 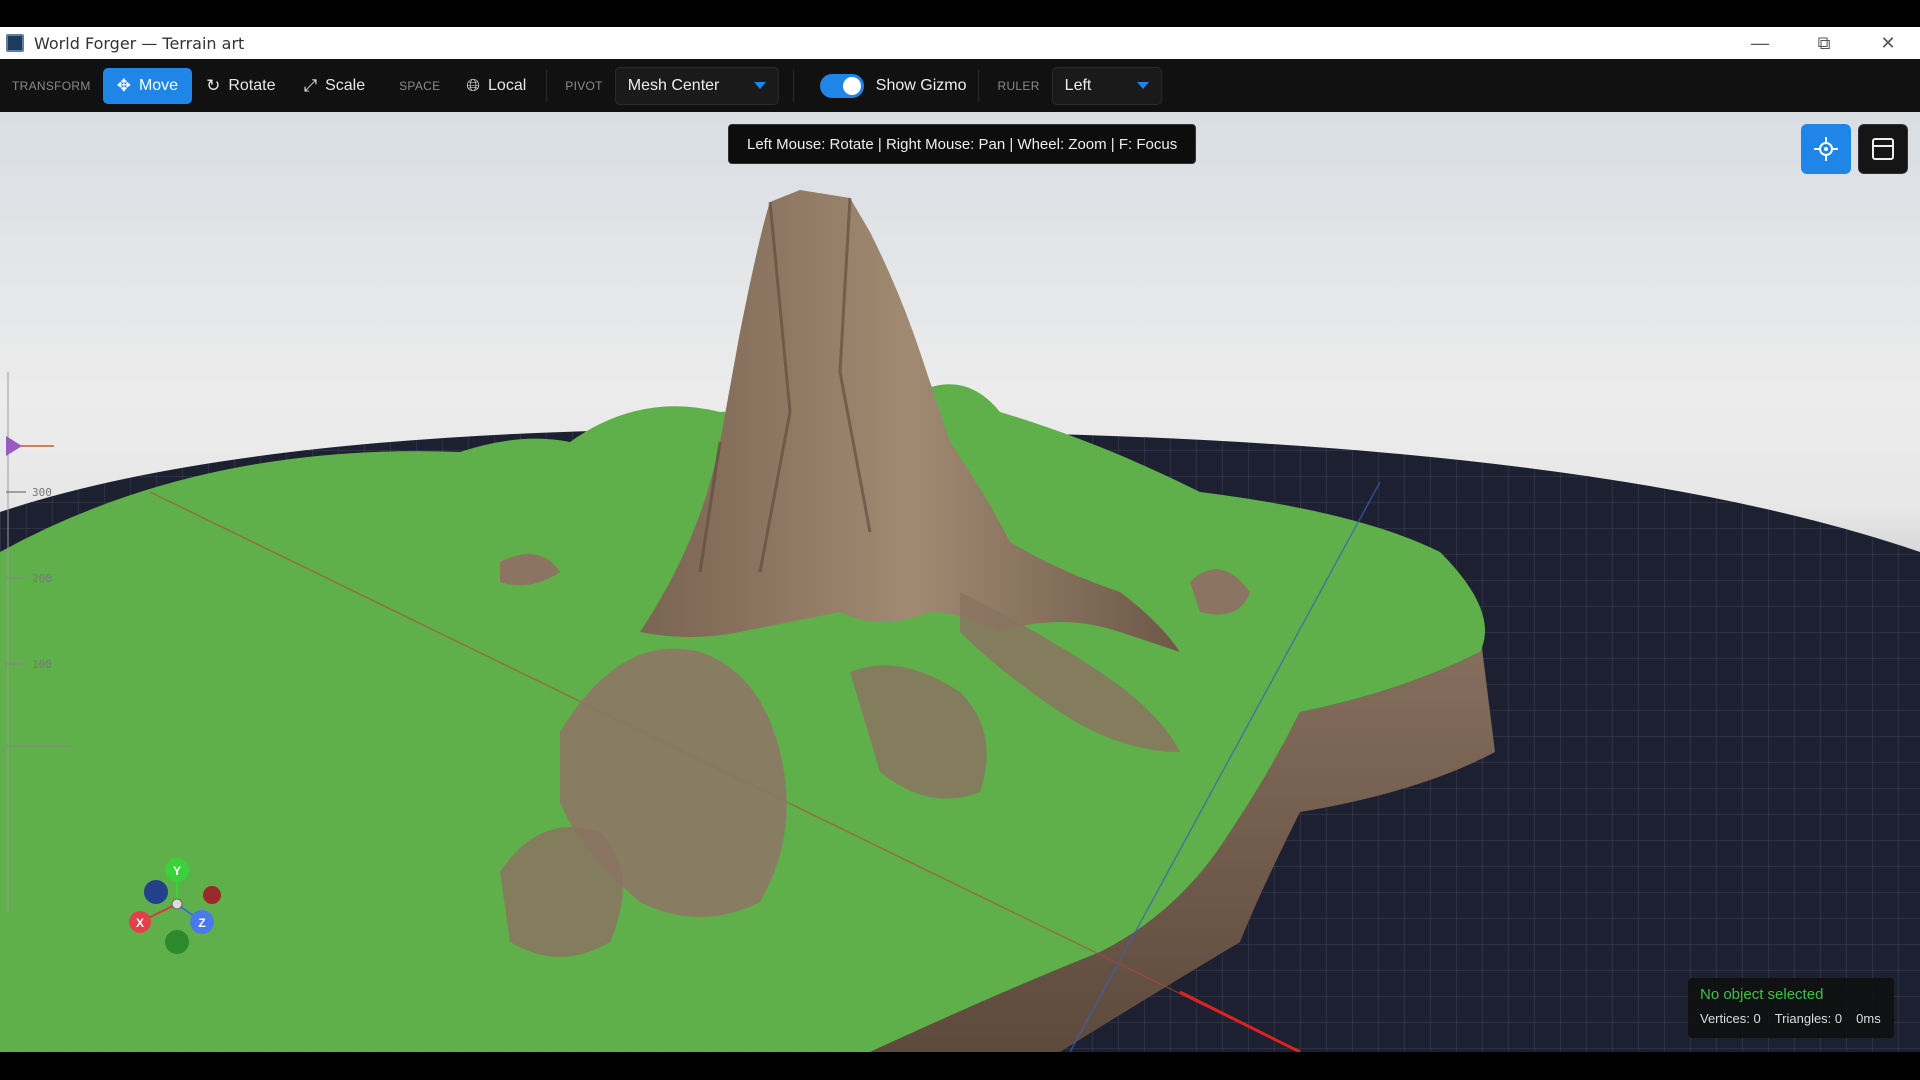 What do you see at coordinates (960, 1066) in the screenshot?
I see `bottom-border` at bounding box center [960, 1066].